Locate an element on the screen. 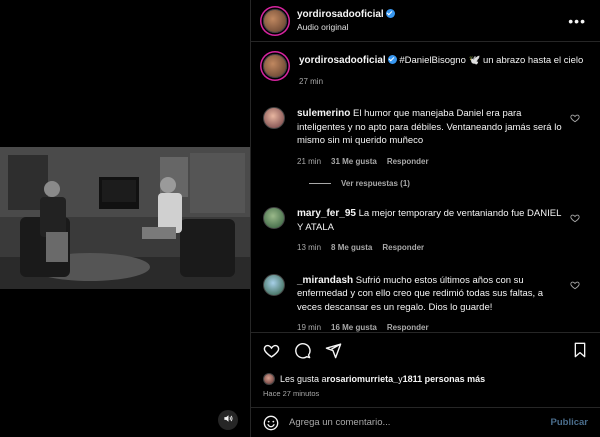  divider-line is located at coordinates (320, 183).